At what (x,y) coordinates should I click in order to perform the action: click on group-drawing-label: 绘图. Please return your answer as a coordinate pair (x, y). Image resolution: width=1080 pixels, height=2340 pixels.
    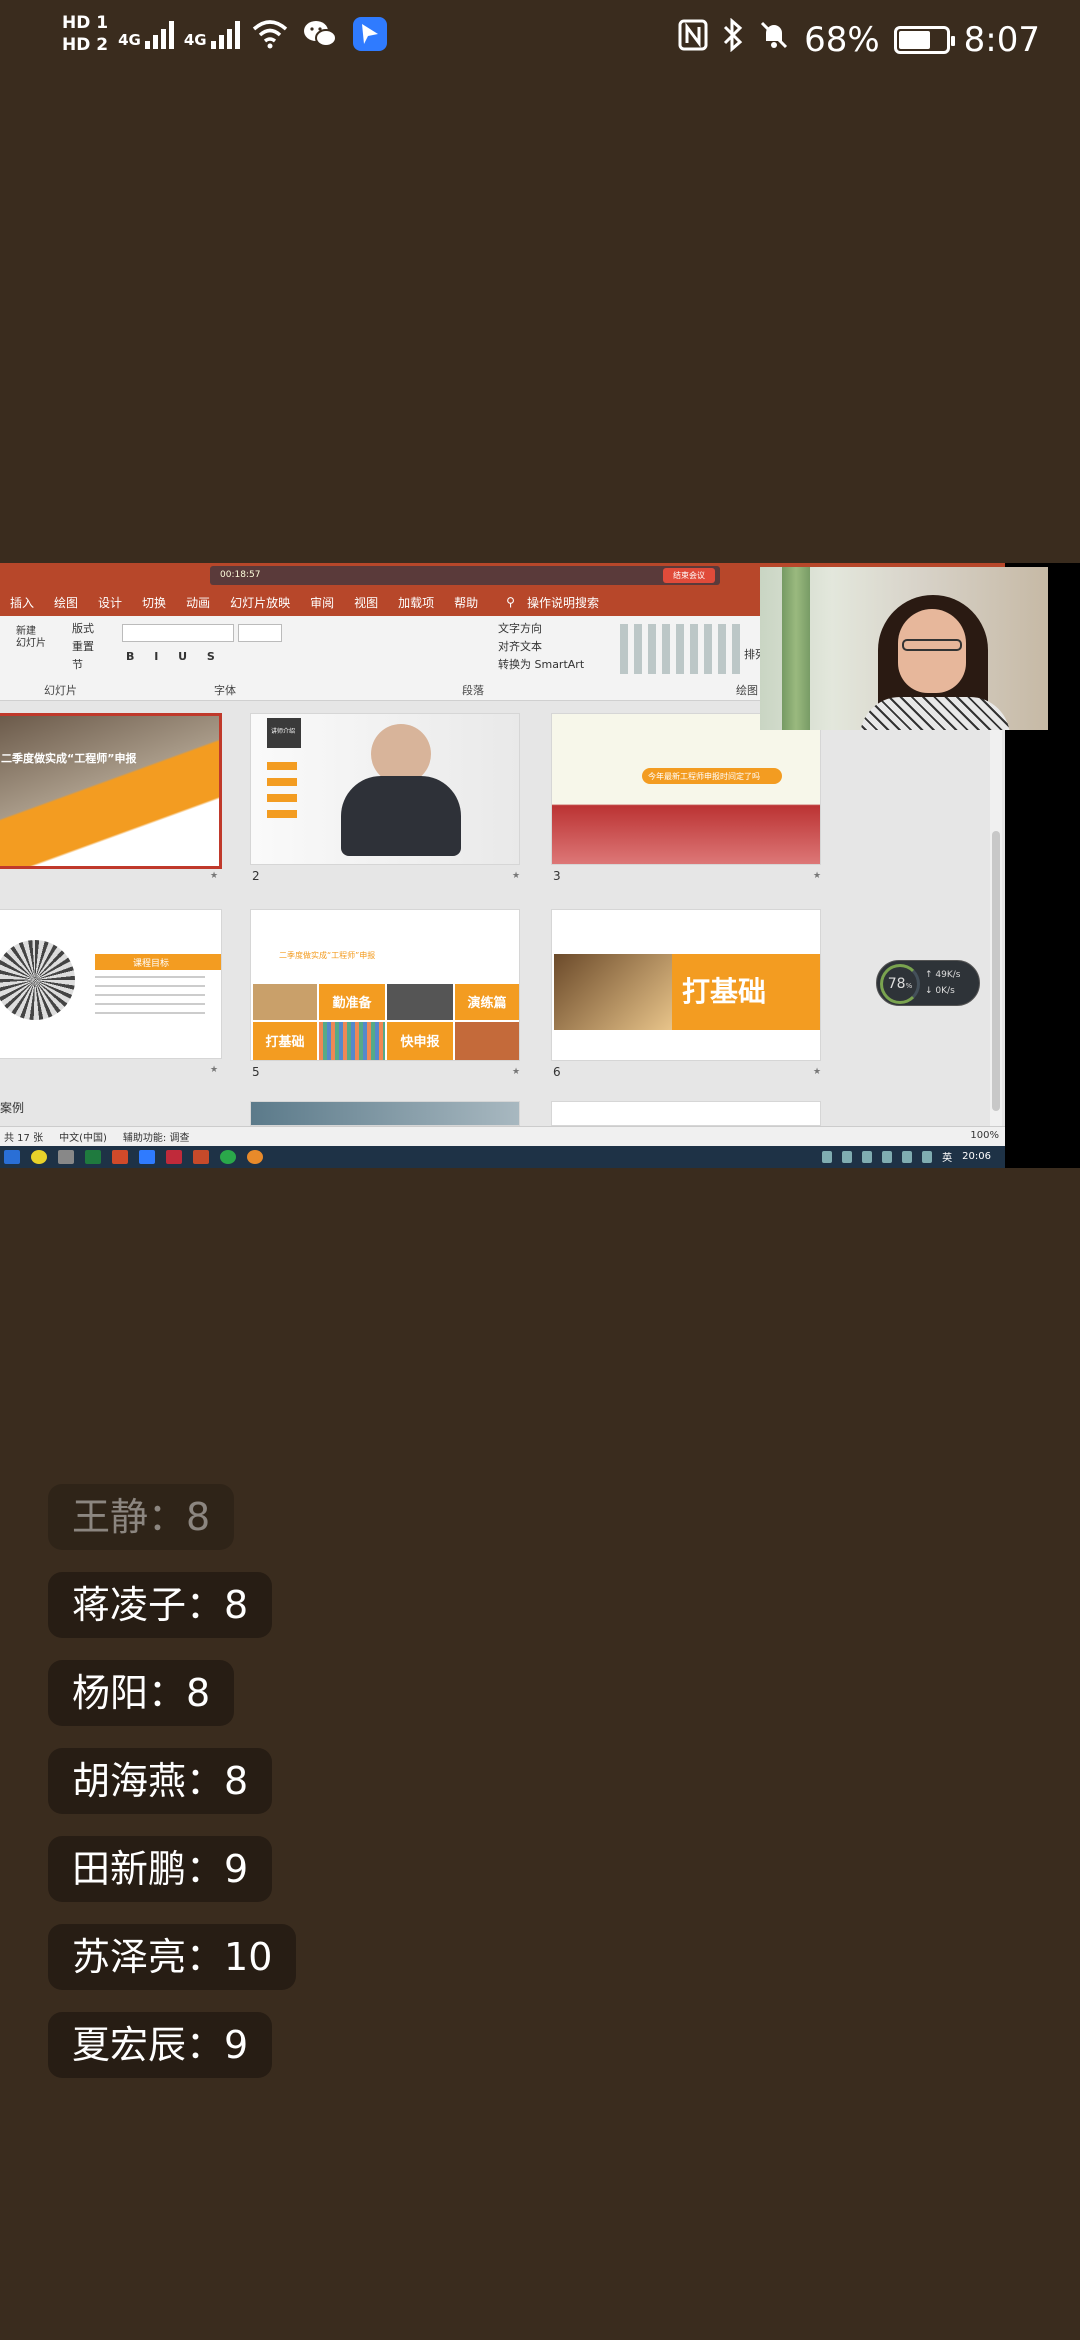
    Looking at the image, I should click on (747, 690).